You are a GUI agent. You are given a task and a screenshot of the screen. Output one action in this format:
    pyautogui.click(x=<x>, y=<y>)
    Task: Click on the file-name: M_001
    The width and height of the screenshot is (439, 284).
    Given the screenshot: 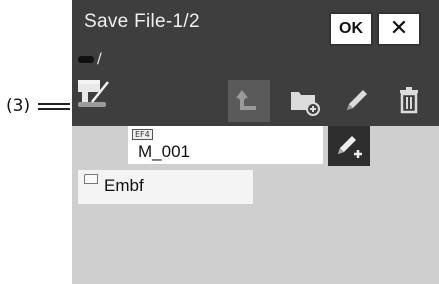 What is the action you would take?
    pyautogui.click(x=164, y=151)
    